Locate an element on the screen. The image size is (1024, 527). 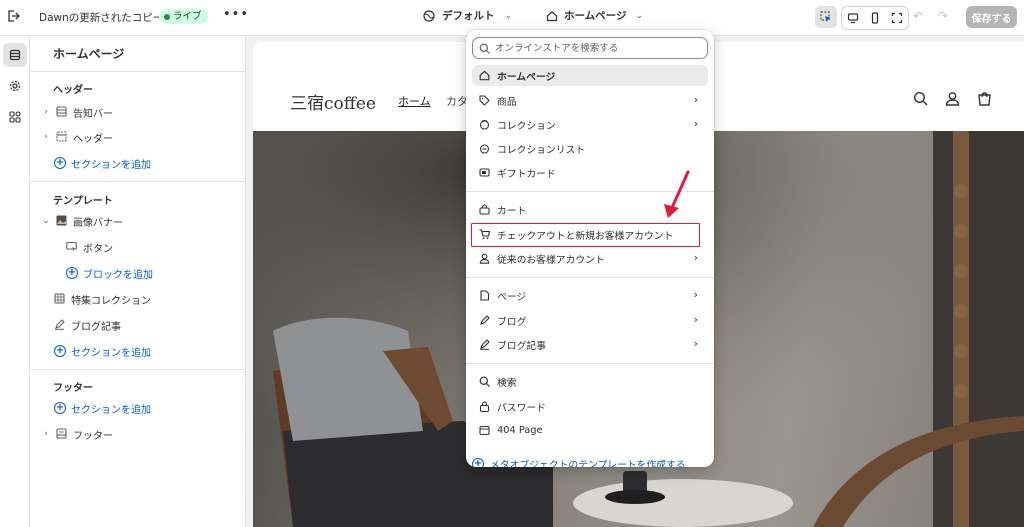
search-input is located at coordinates (595, 48).